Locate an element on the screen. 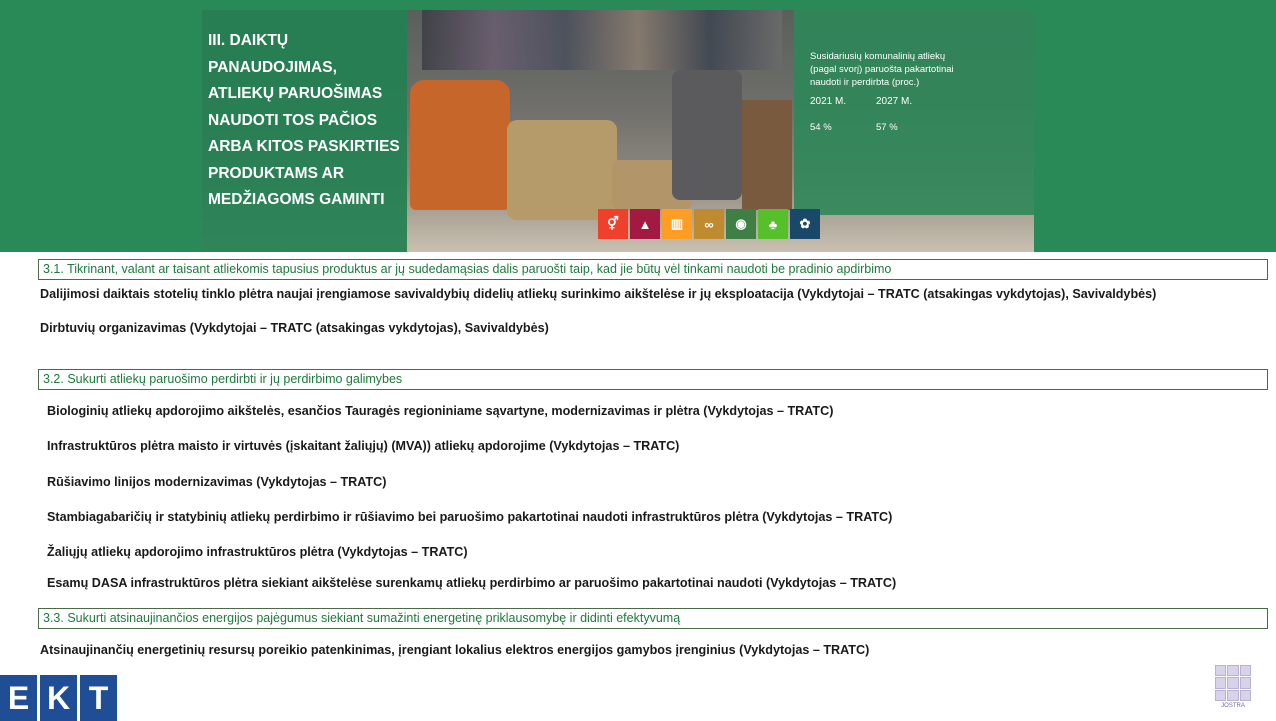  stats-values: 54 % 57 % is located at coordinates (876, 127).